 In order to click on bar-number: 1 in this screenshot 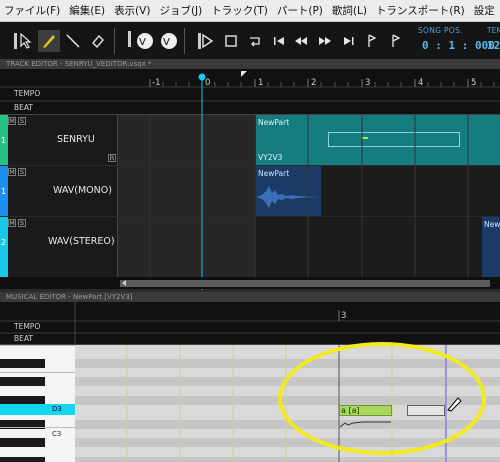, I will do `click(261, 83)`.